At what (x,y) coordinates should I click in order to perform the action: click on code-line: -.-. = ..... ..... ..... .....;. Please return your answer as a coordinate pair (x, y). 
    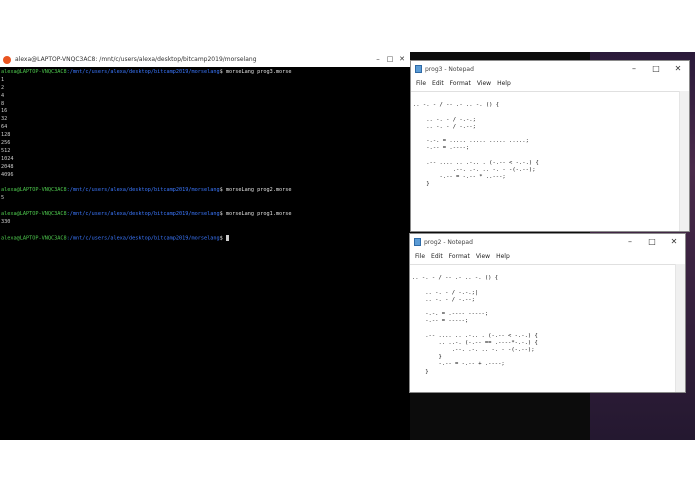
    Looking at the image, I should click on (471, 141).